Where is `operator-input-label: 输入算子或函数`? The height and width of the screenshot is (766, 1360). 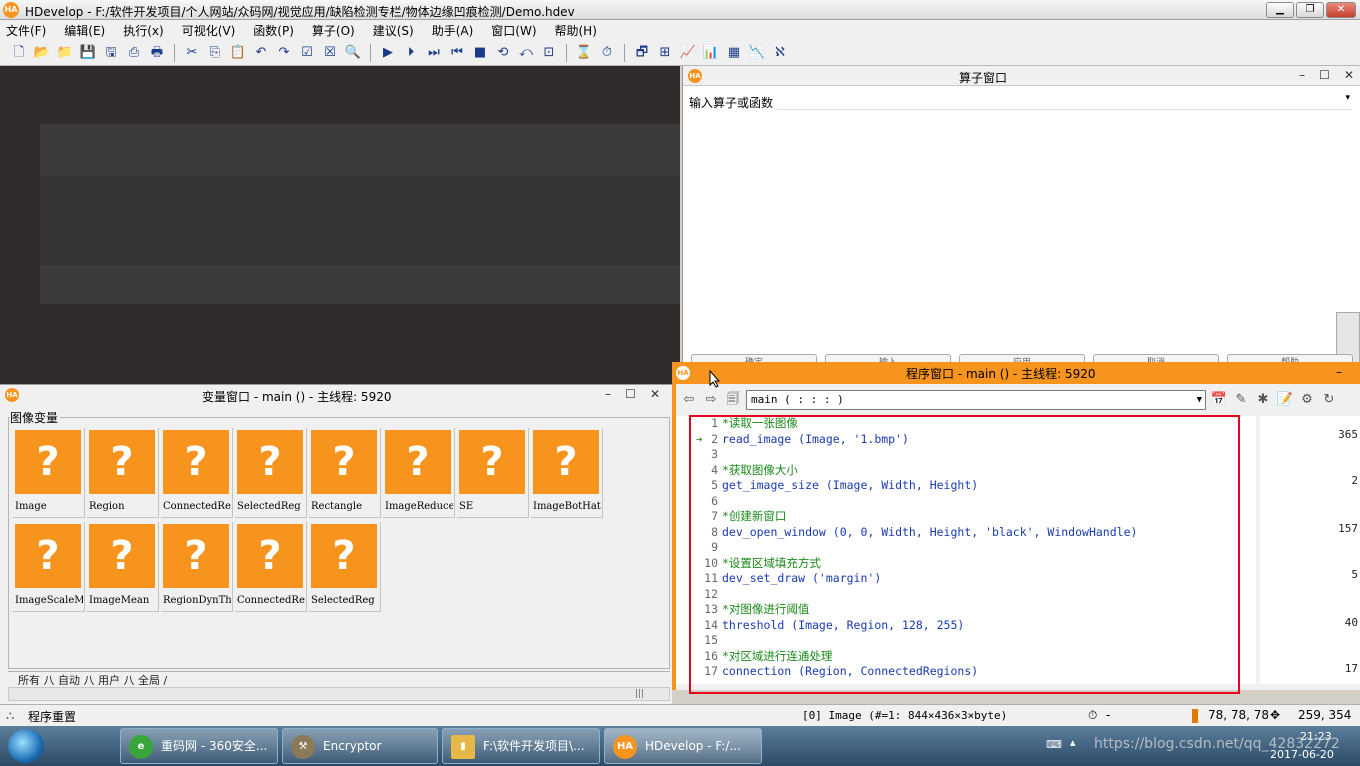
operator-input-label: 输入算子或函数 is located at coordinates (731, 103).